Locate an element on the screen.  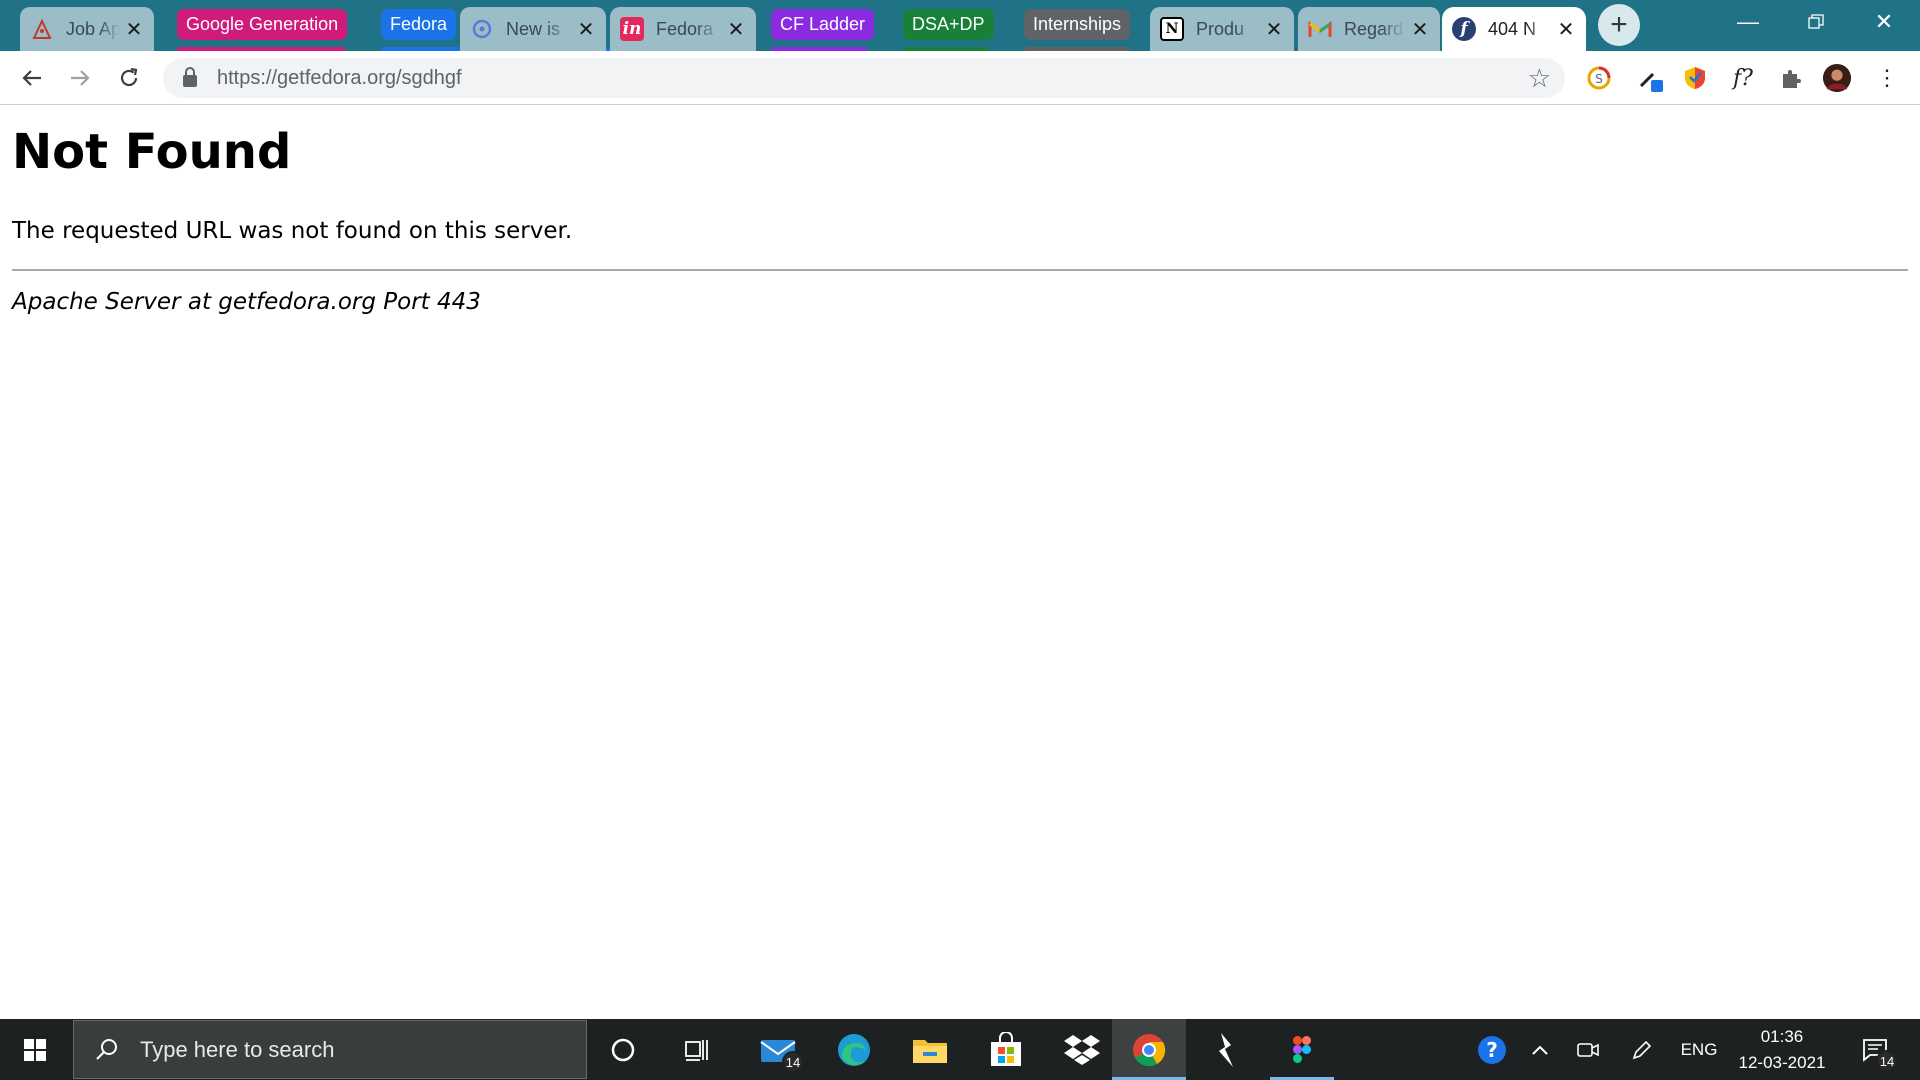
address-bar: https://getfedora.org/sgdhgf ☆ is located at coordinates (864, 78).